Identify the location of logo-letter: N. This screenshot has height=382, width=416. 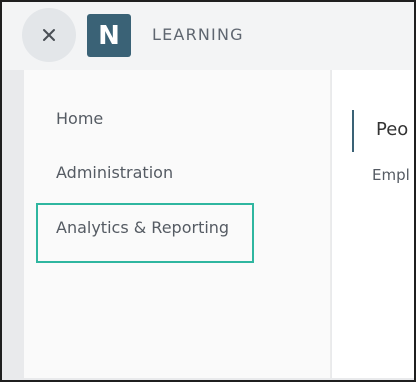
(109, 35).